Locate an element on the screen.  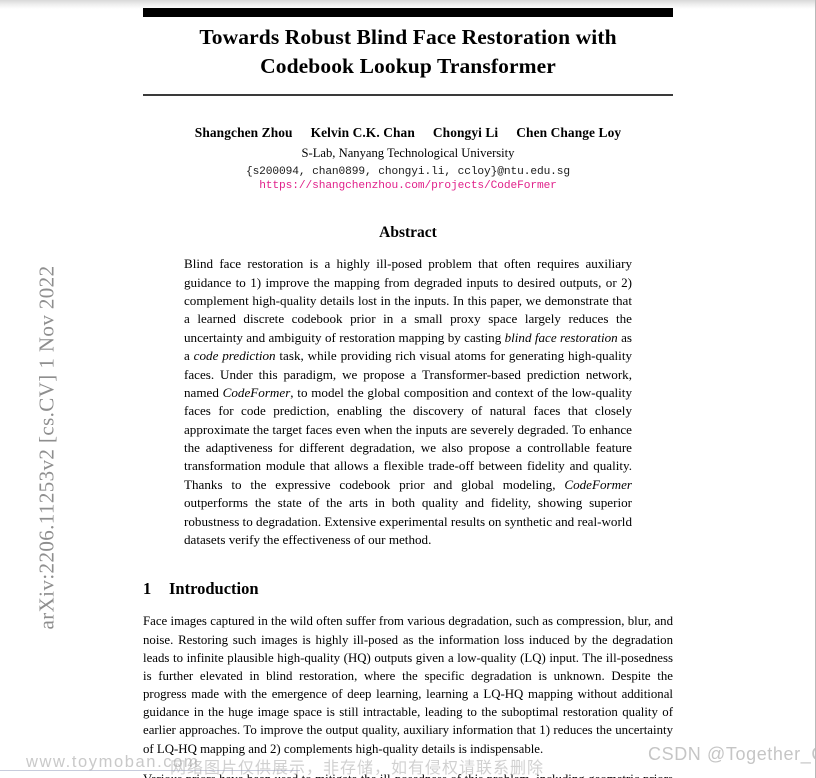
abstract-heading: Abstract is located at coordinates (408, 233).